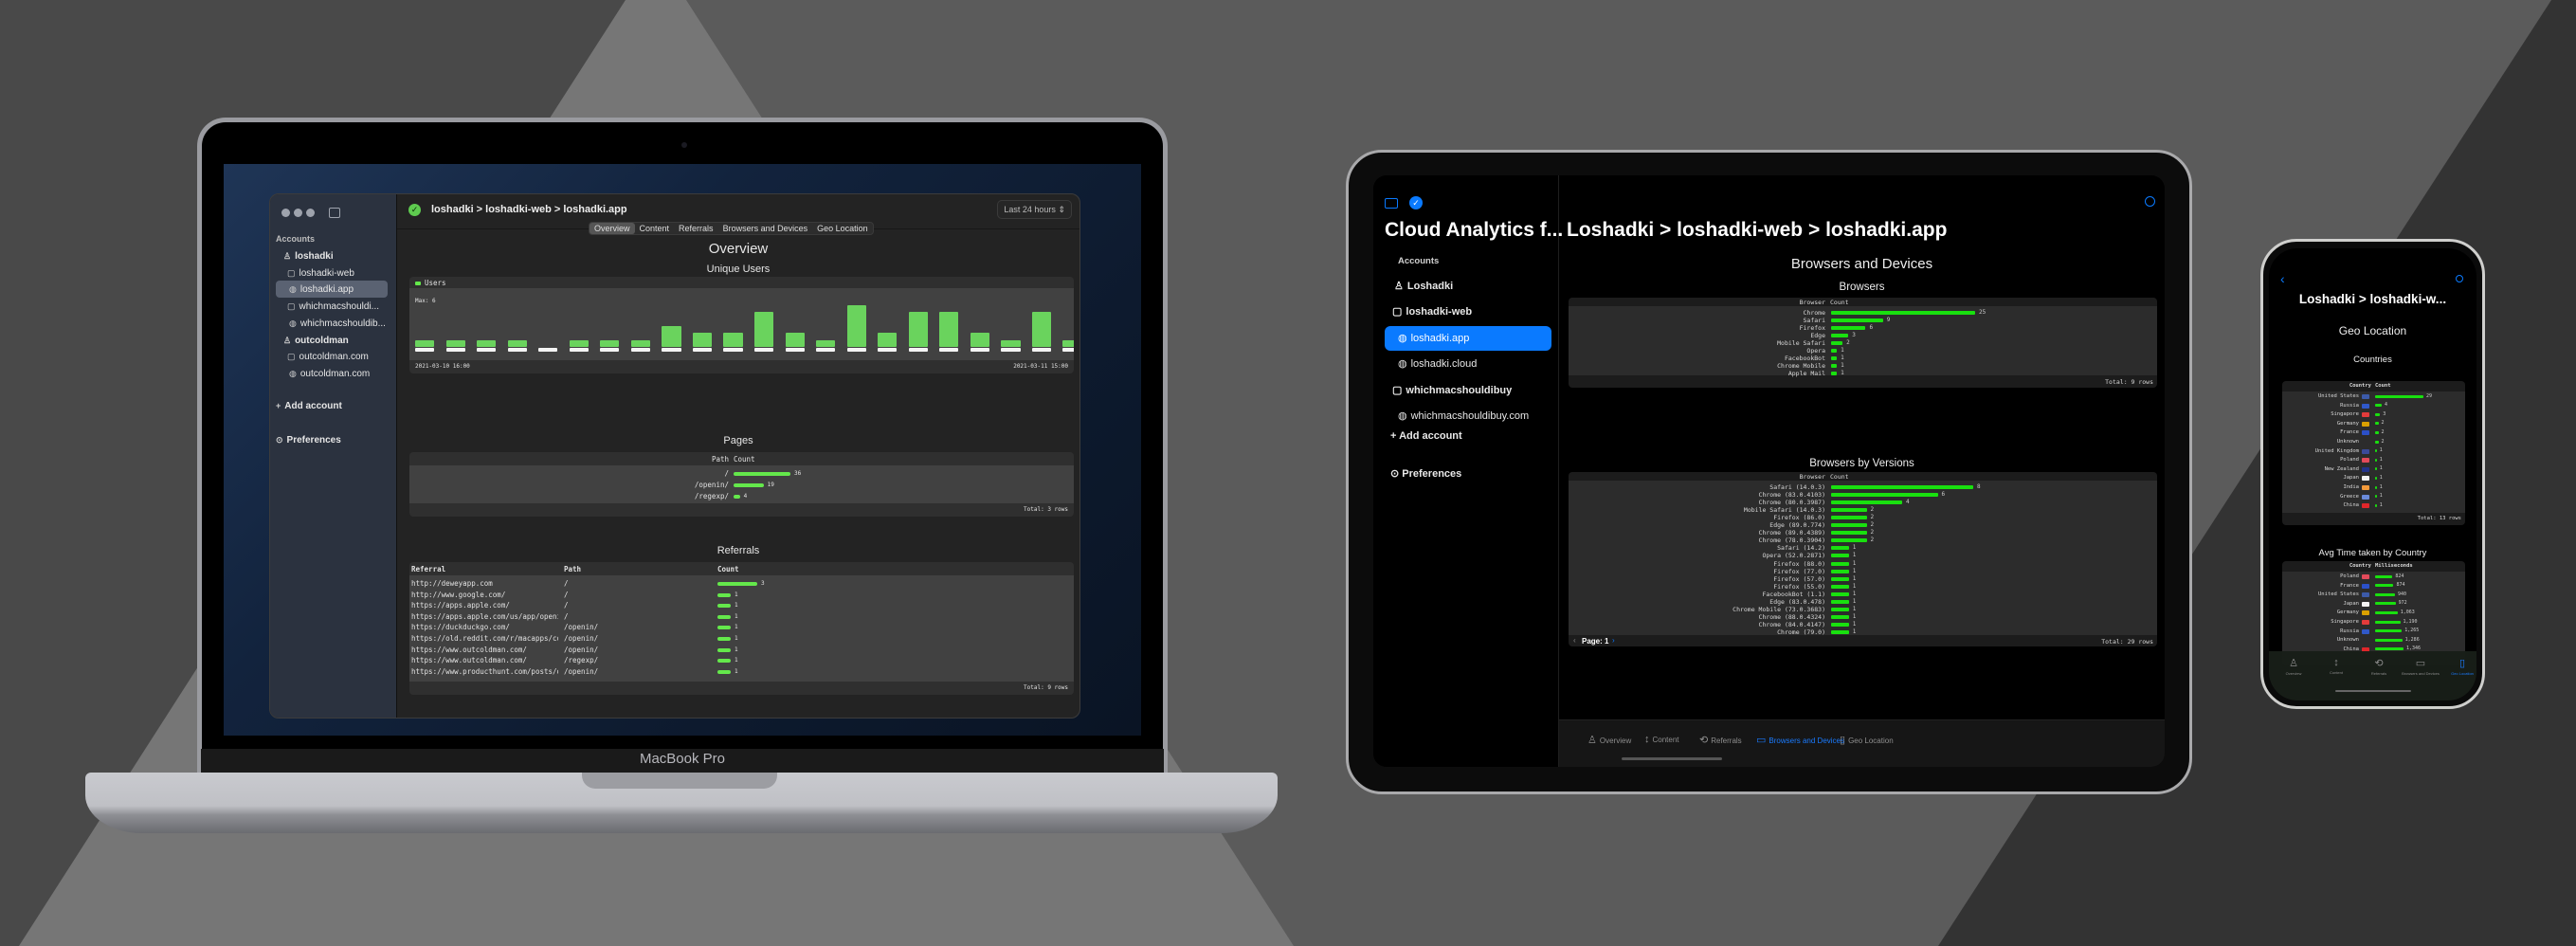  What do you see at coordinates (285, 213) in the screenshot?
I see `close-window-button` at bounding box center [285, 213].